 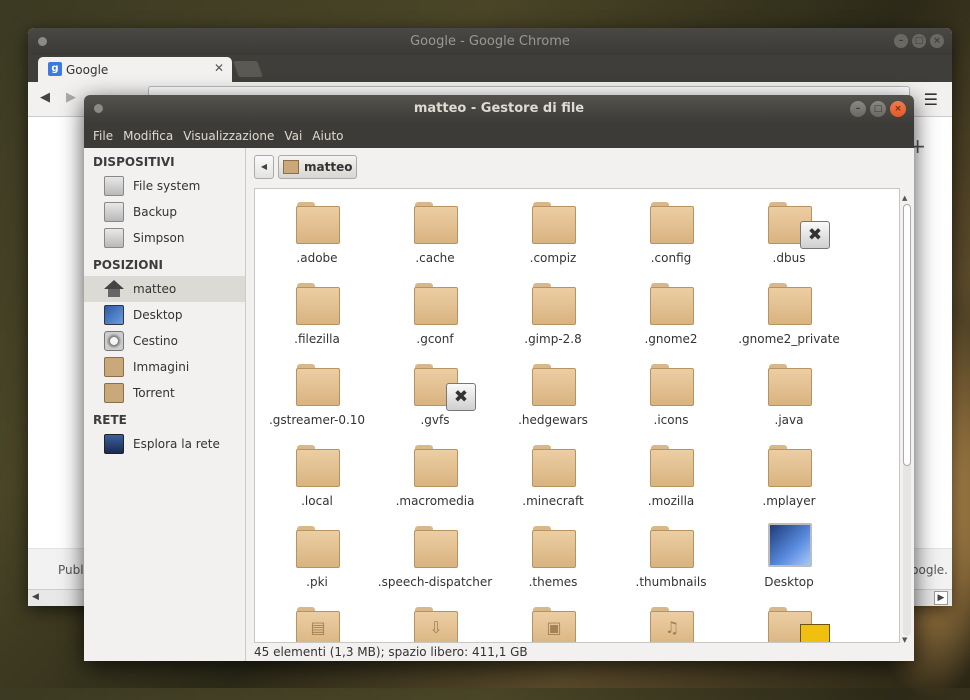 What do you see at coordinates (164, 315) in the screenshot?
I see `sidebar-item-desktop: Desktop` at bounding box center [164, 315].